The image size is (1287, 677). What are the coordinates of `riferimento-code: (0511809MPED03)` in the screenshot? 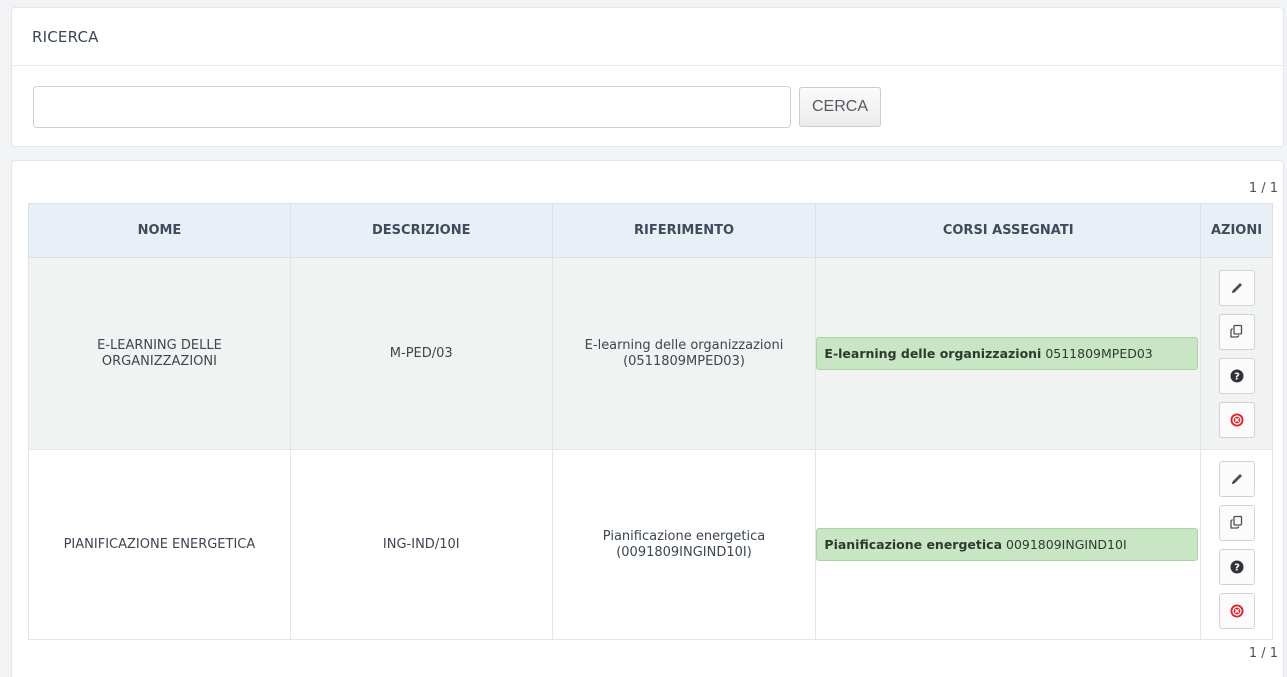 It's located at (684, 361).